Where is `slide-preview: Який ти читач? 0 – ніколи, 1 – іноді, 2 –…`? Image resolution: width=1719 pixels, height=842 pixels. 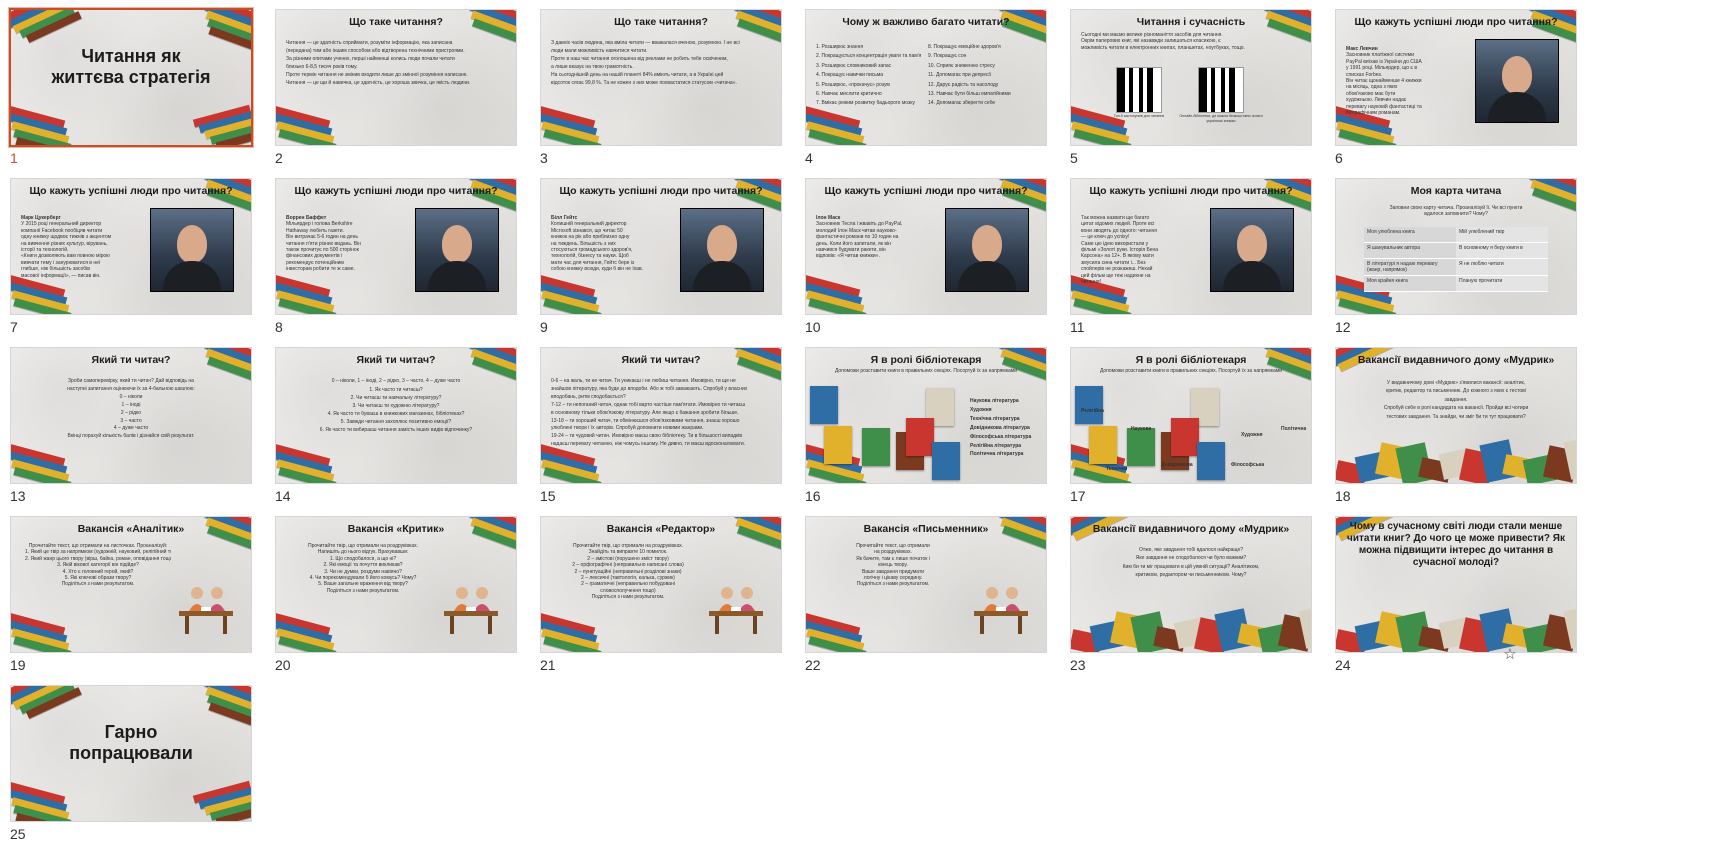 slide-preview: Який ти читач? 0 – ніколи, 1 – іноді, 2 –… is located at coordinates (396, 415).